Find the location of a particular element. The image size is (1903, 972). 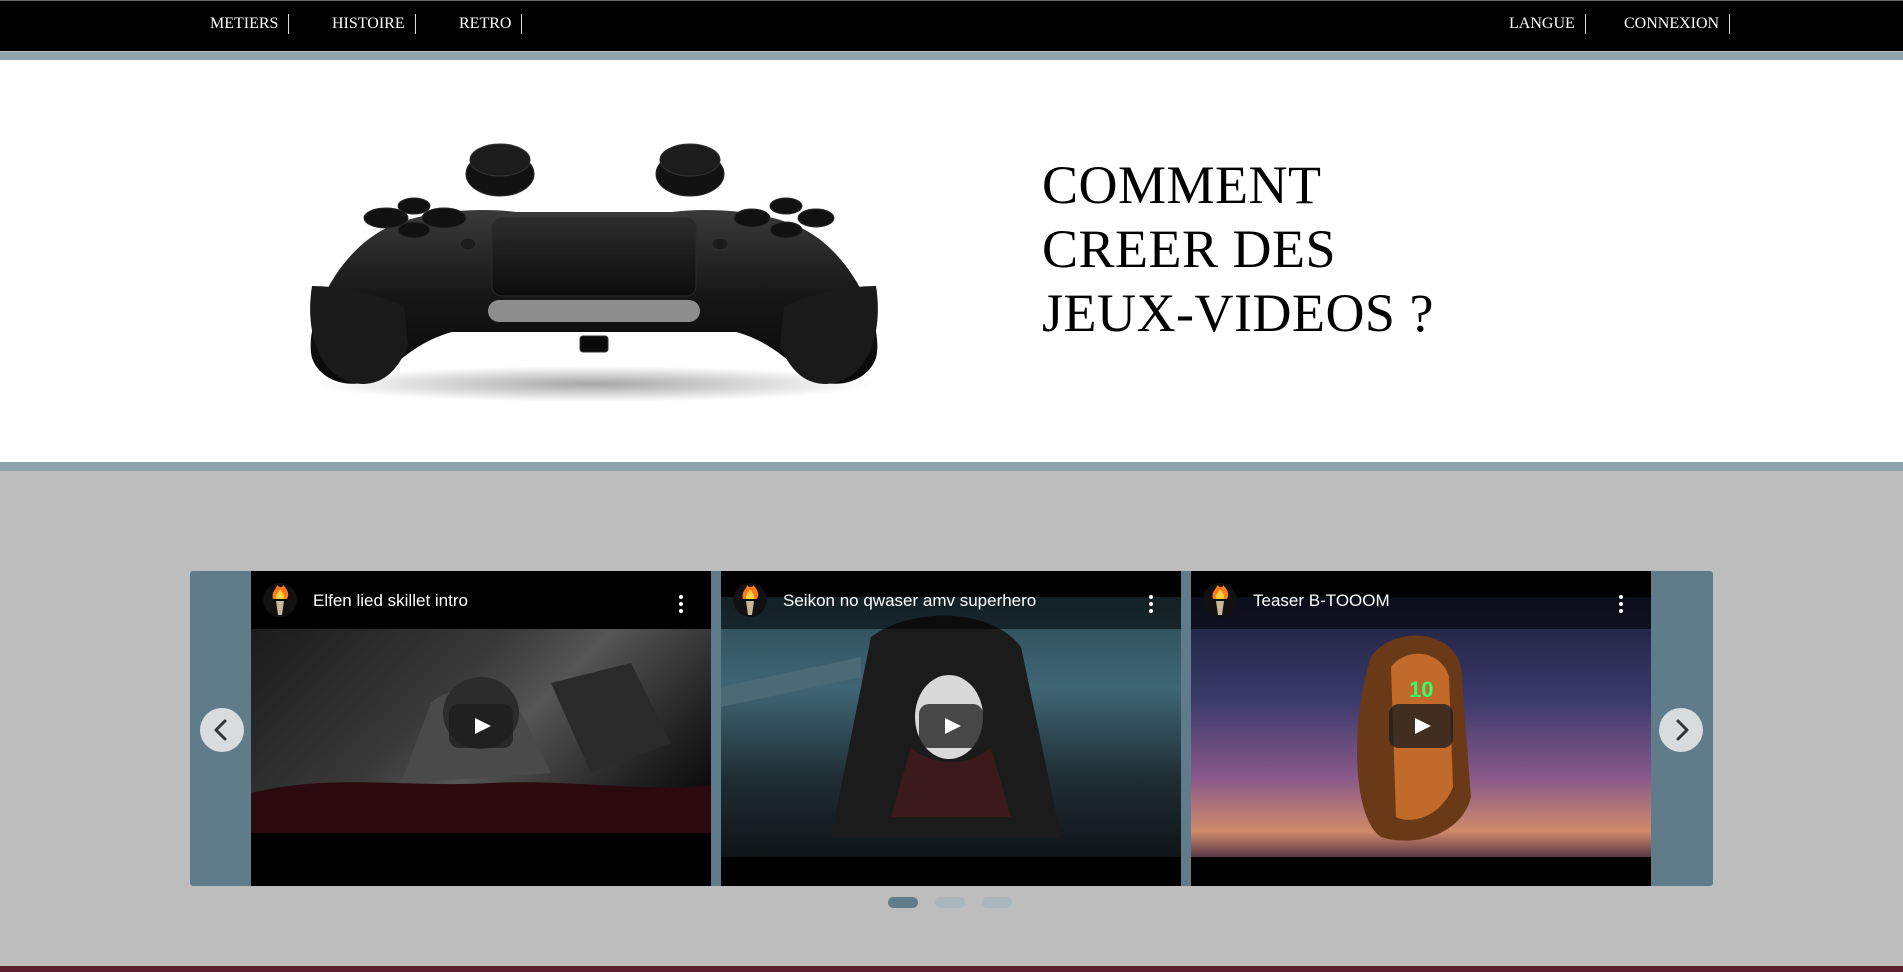

nav-link-connexion: CONNEXION is located at coordinates (1677, 24).